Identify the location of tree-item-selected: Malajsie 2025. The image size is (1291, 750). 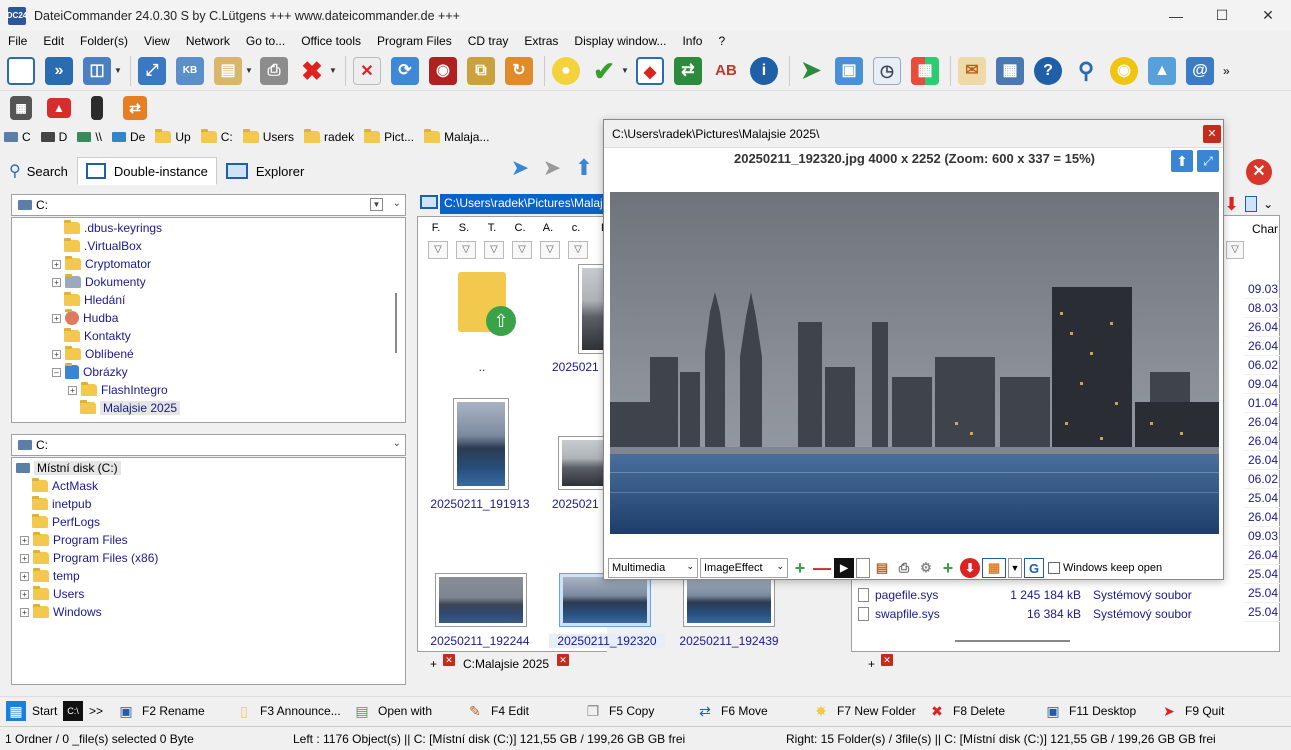
(130, 408).